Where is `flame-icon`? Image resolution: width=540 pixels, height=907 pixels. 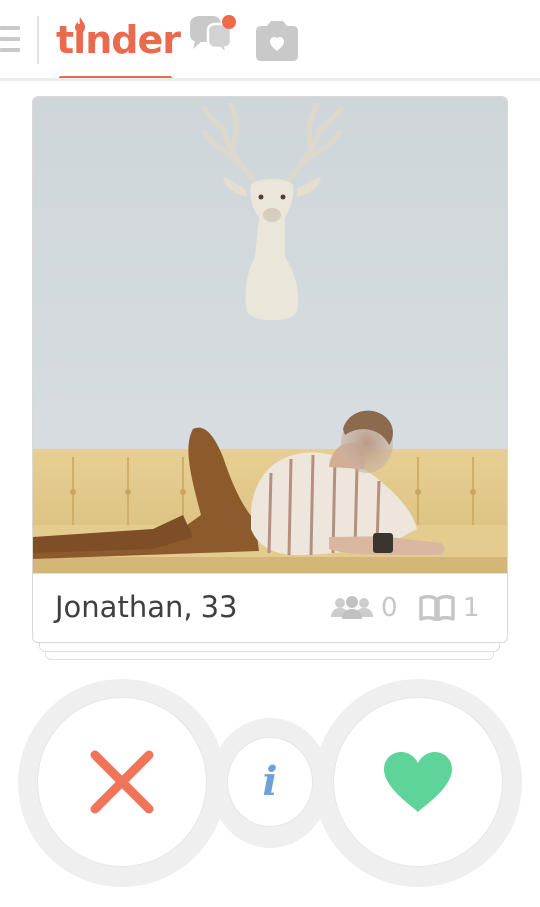 flame-icon is located at coordinates (80, 25).